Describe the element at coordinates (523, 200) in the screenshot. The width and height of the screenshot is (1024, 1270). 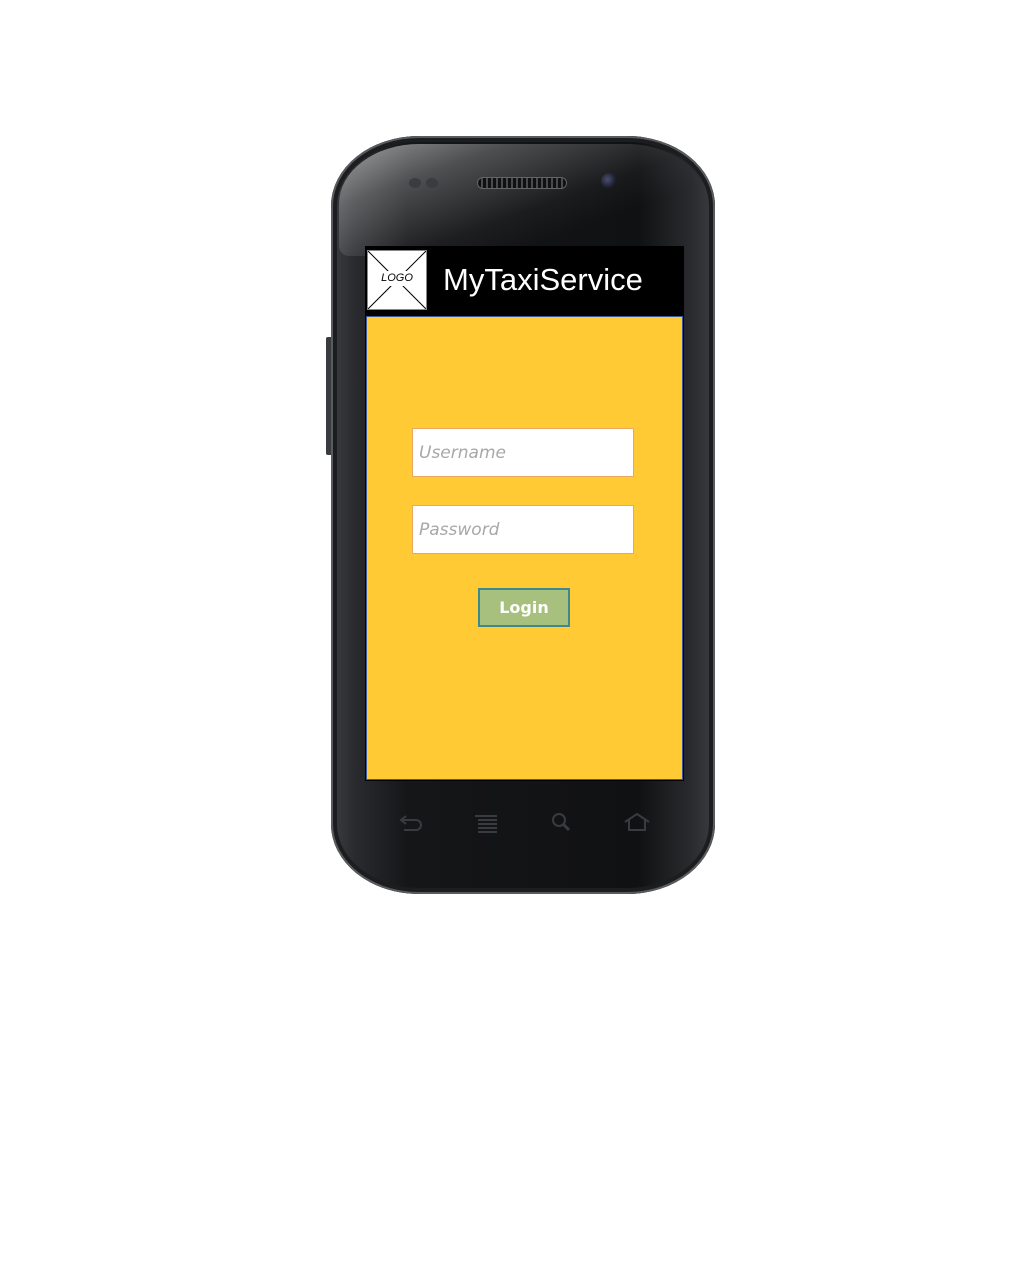
I see `phone-glare` at that location.